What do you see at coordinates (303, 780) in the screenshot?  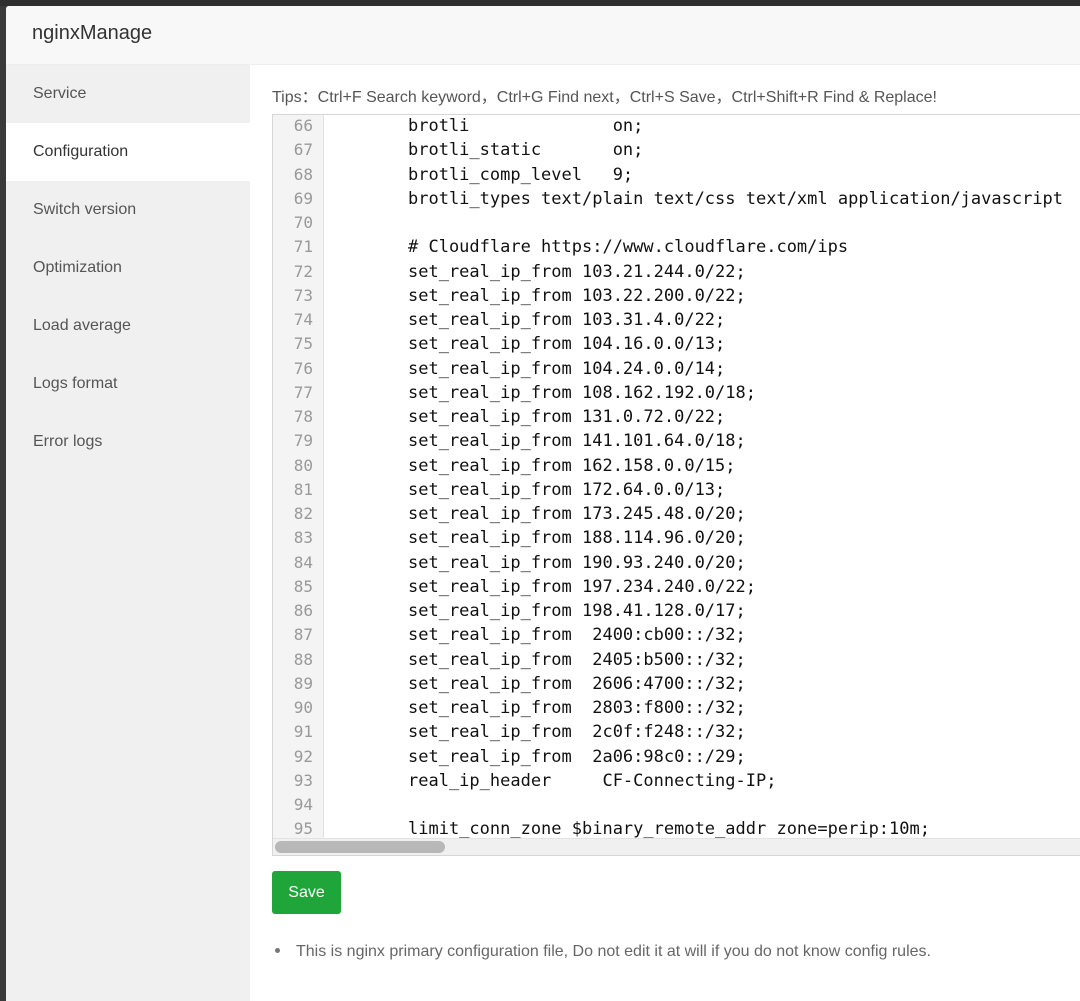 I see `line-number: 93` at bounding box center [303, 780].